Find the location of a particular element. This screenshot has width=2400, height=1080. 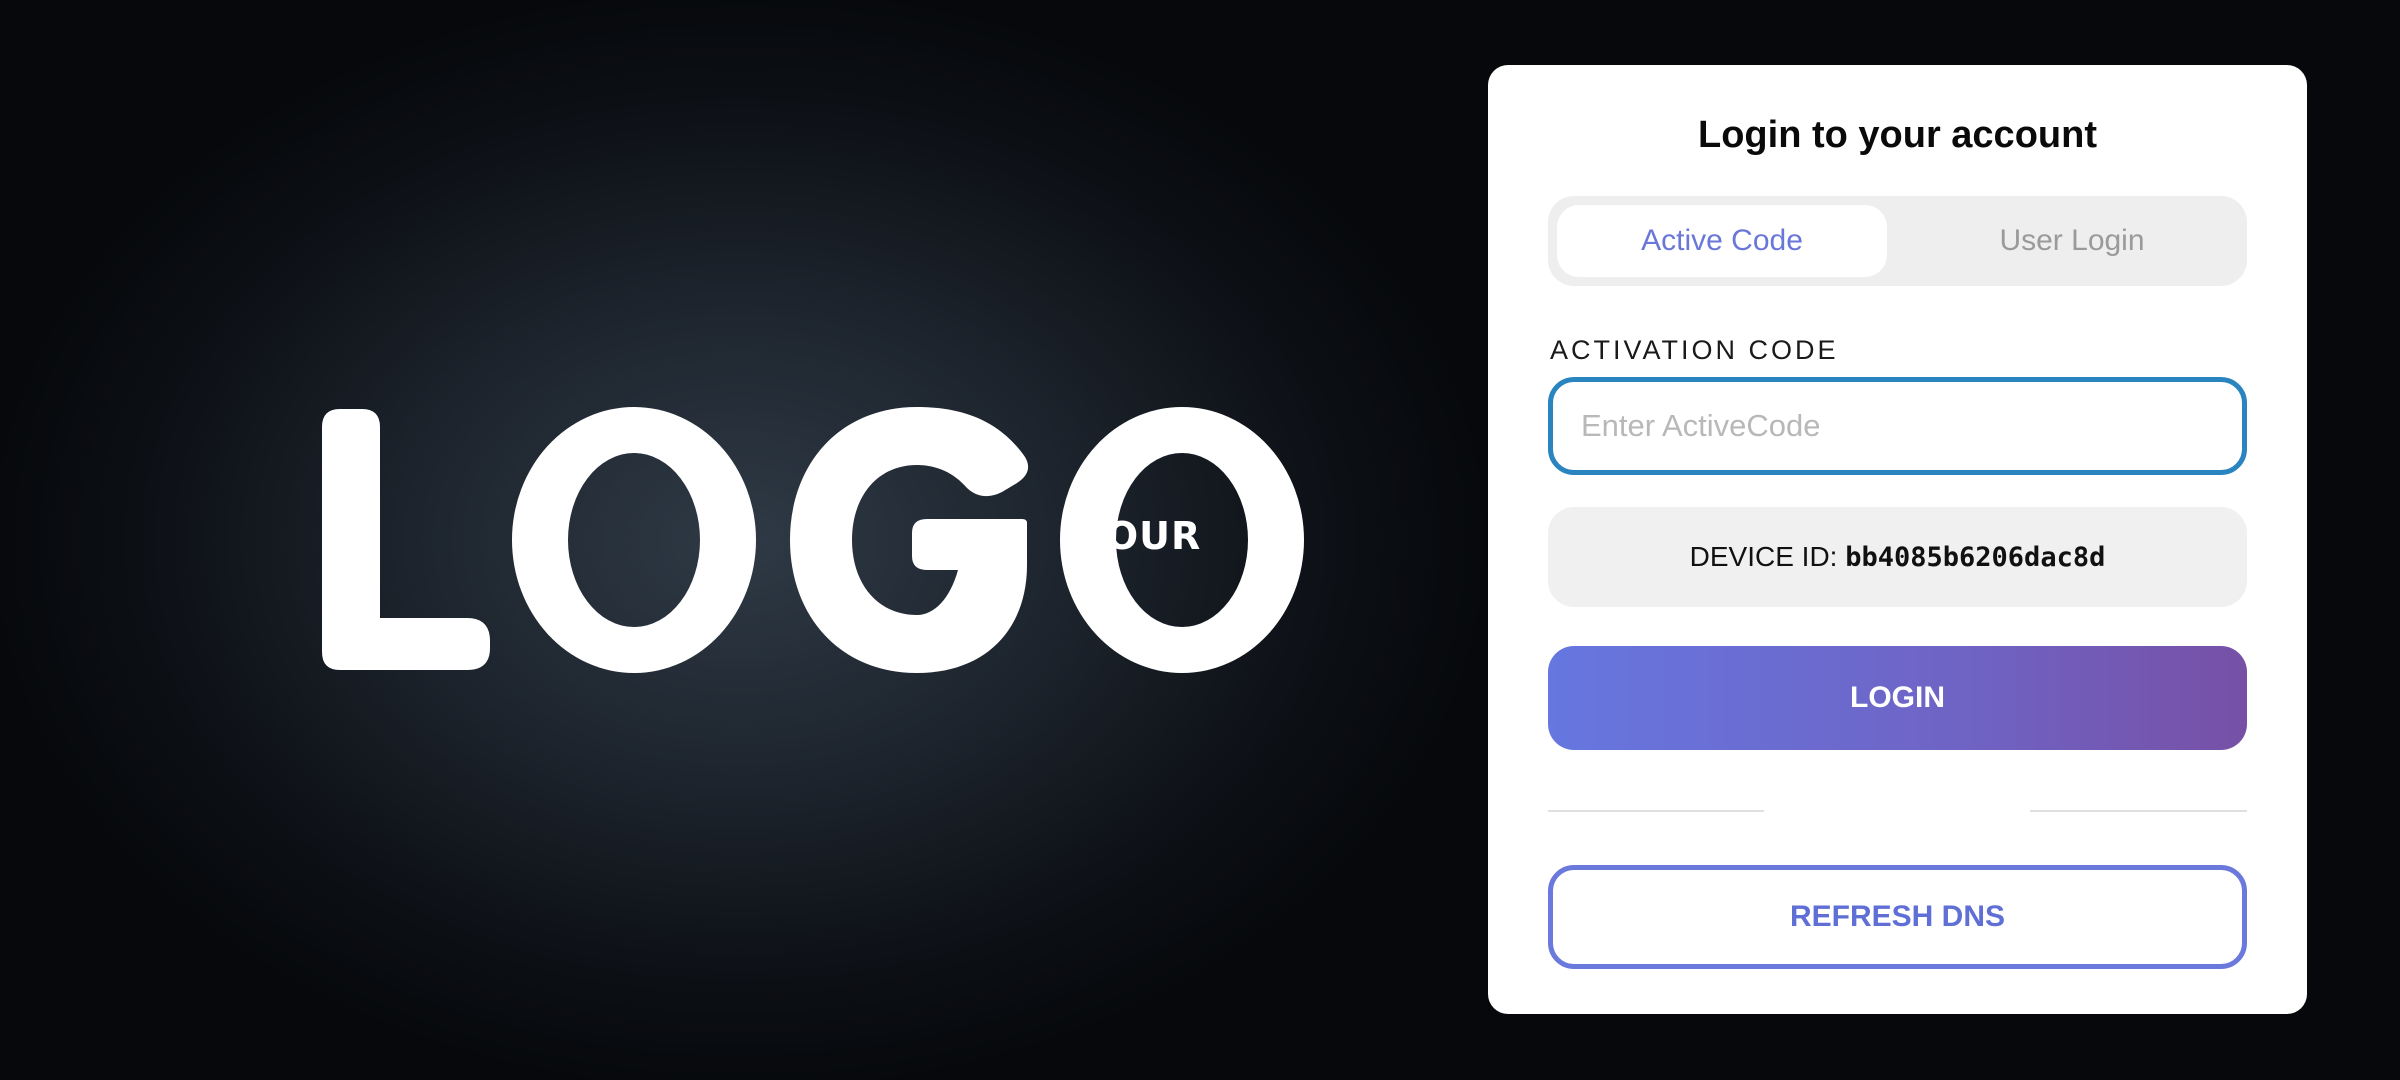

login-button: LOGIN is located at coordinates (1897, 698).